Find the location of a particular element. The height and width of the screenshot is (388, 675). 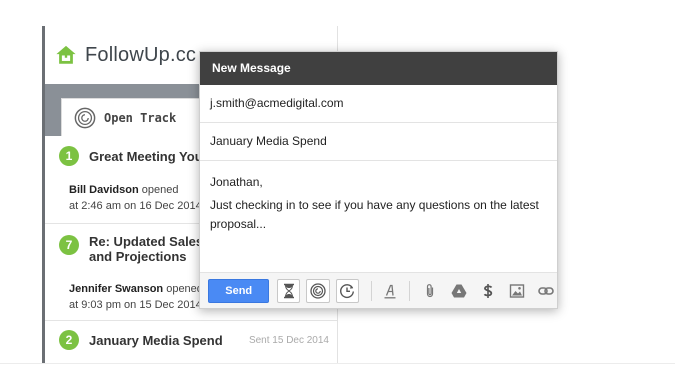

count-badge: 2 is located at coordinates (69, 340).